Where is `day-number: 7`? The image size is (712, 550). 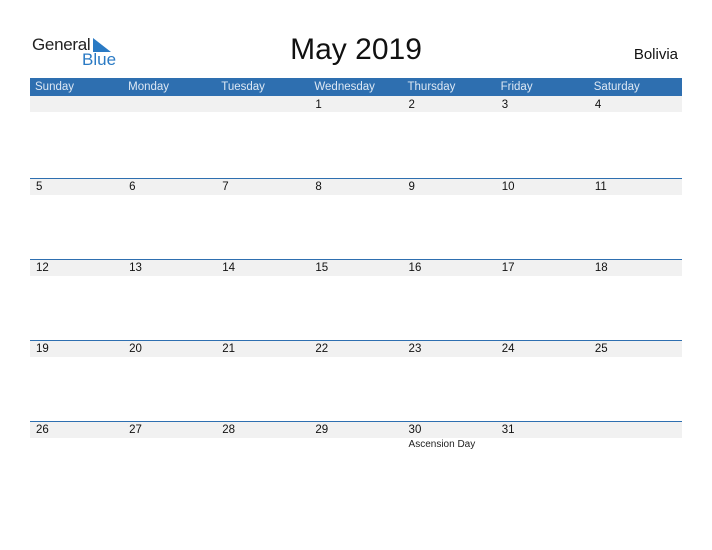
day-number: 7 is located at coordinates (225, 187).